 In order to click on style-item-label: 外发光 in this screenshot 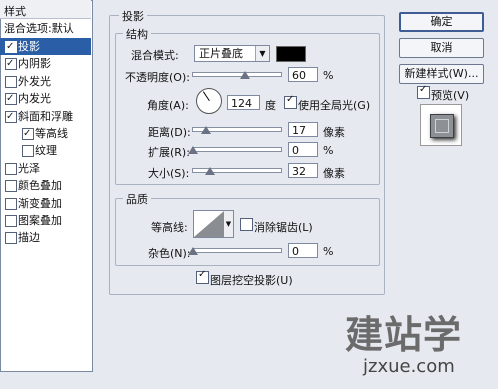, I will do `click(34, 81)`.